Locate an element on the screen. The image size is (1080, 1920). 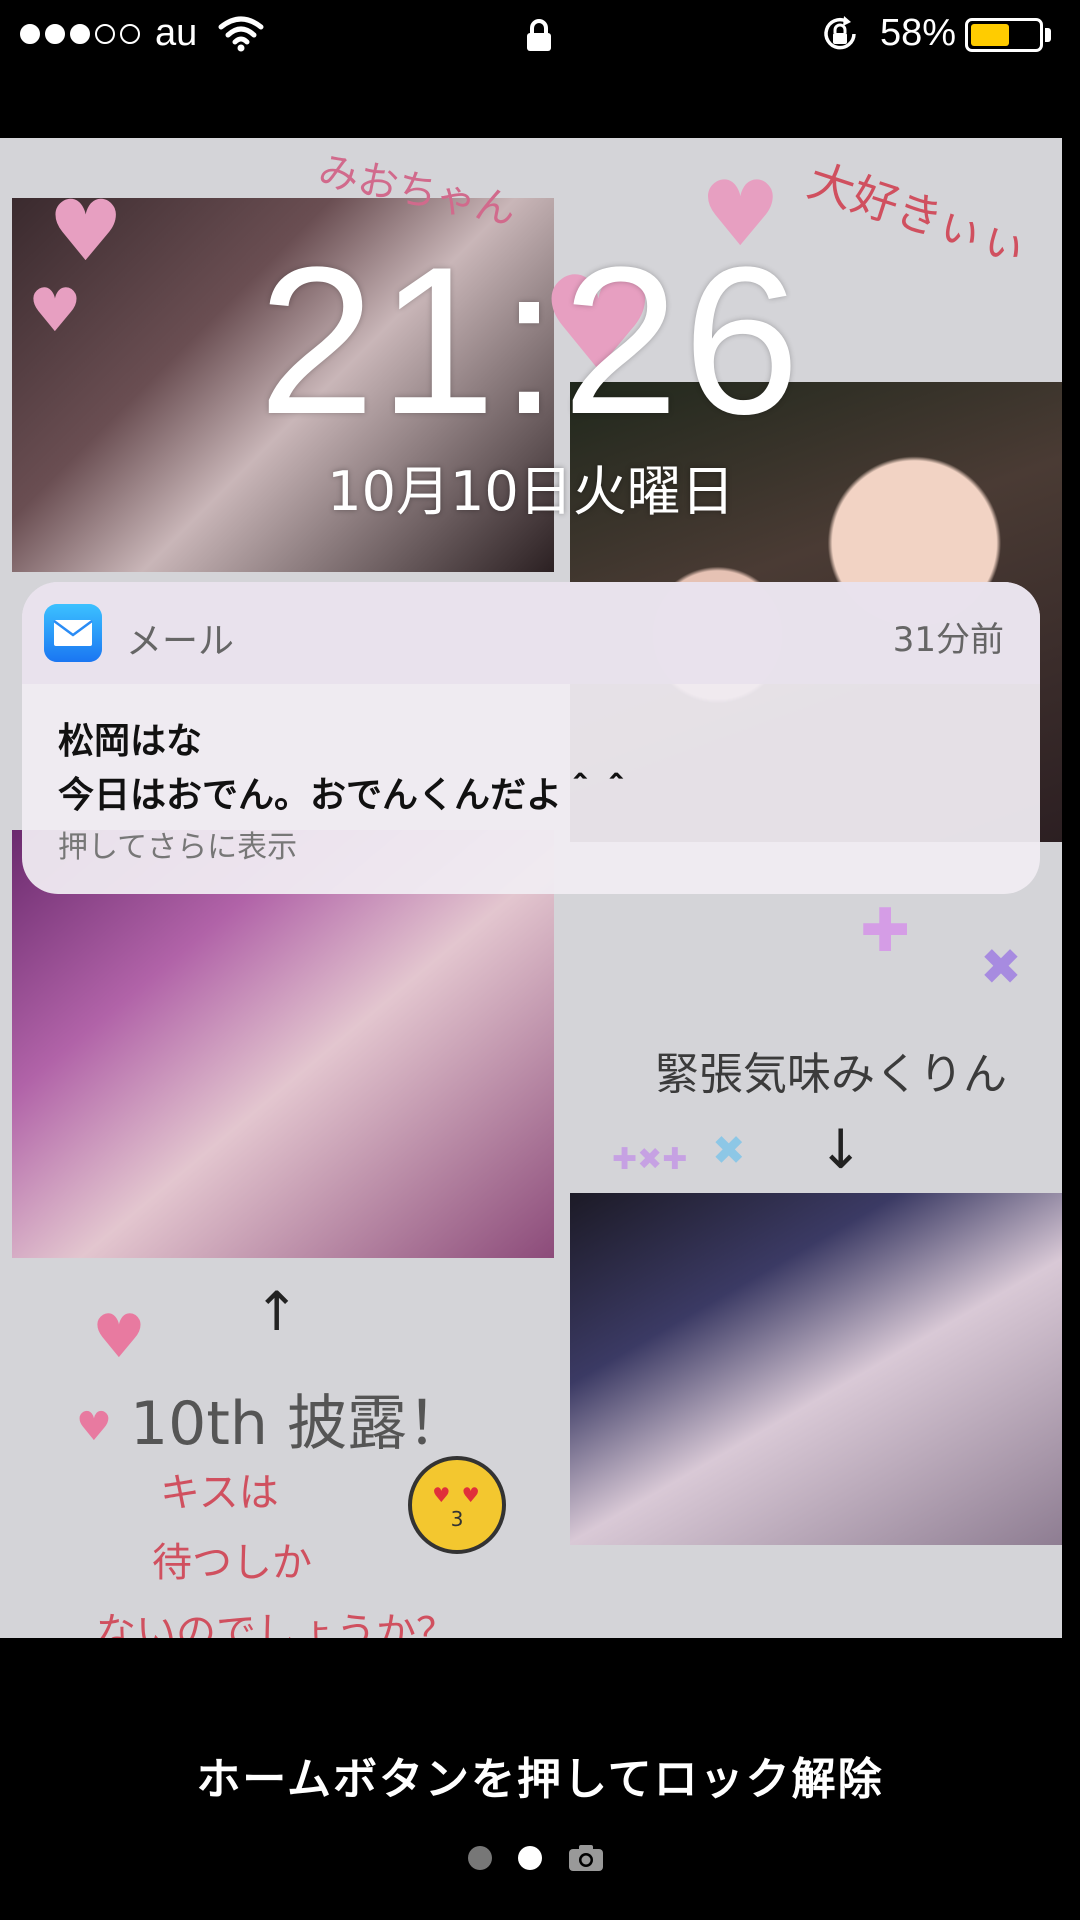
page-dot-active is located at coordinates (530, 1858).